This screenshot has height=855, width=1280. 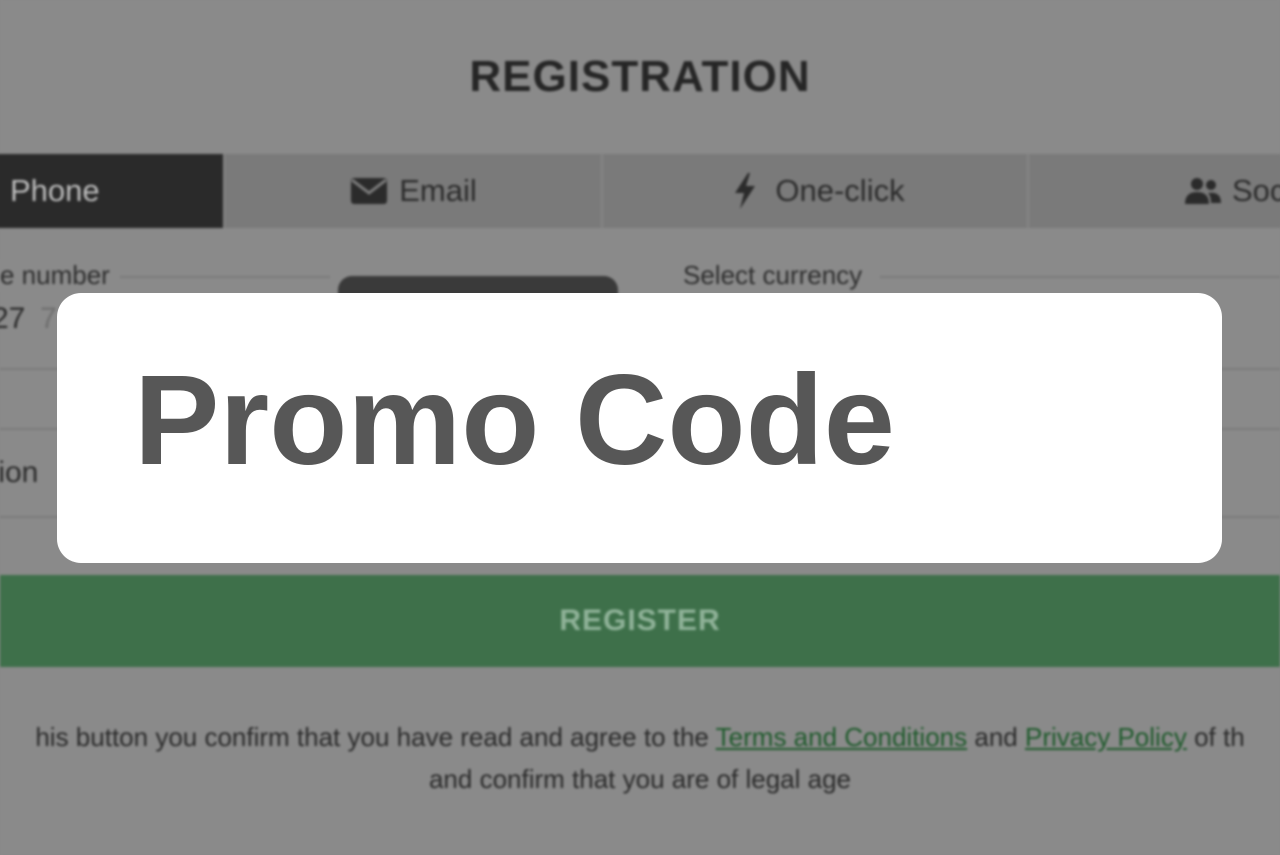 I want to click on registration-tabs: Phone Email One-click Soc, so click(x=640, y=191).